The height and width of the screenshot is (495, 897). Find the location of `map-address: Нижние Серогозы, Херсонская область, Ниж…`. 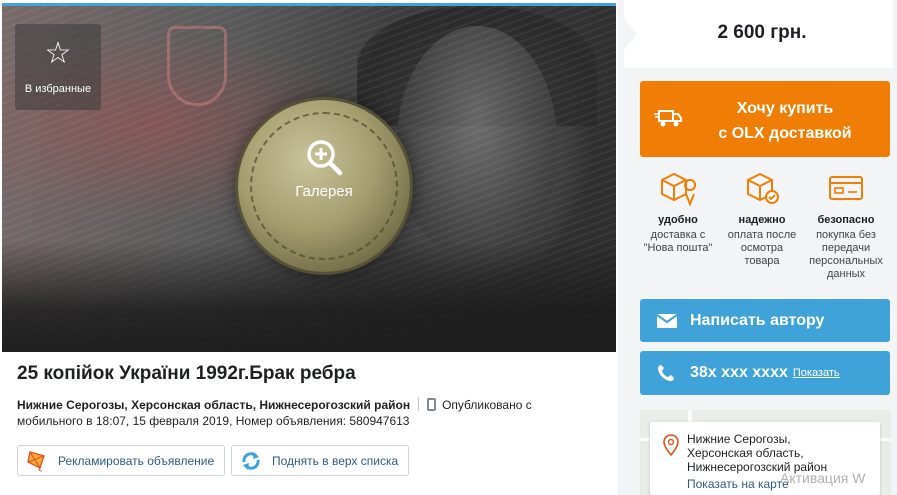

map-address: Нижние Серогозы, Херсонская область, Ниж… is located at coordinates (757, 453).